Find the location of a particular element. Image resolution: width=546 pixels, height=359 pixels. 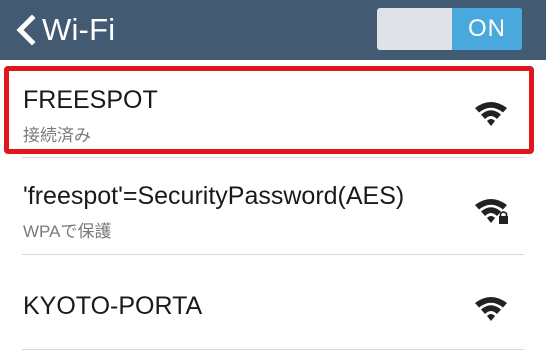

page-title: Wi-Fi is located at coordinates (79, 29).